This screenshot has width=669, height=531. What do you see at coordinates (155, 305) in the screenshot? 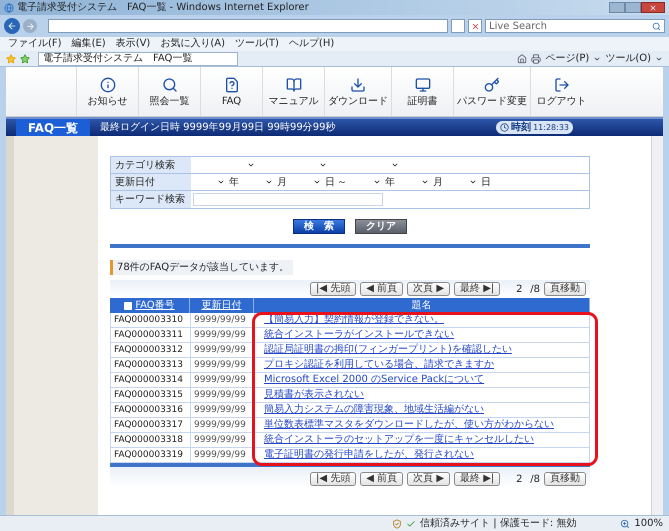
I see `column-header: FAQ番号` at bounding box center [155, 305].